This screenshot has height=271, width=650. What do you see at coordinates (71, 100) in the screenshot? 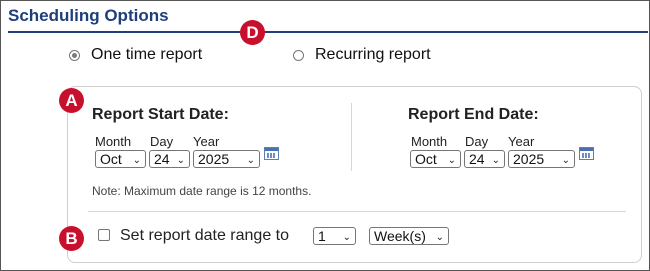
I see `callout-badge-a: A` at bounding box center [71, 100].